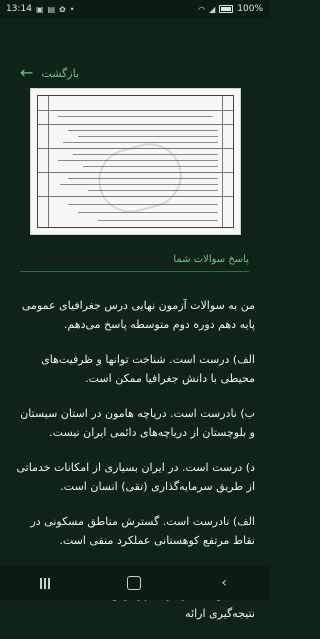  Describe the element at coordinates (134, 9) in the screenshot. I see `status-bar: 13:14 ▣ ▤ ✿ • ◠ ◢ 100%` at that location.